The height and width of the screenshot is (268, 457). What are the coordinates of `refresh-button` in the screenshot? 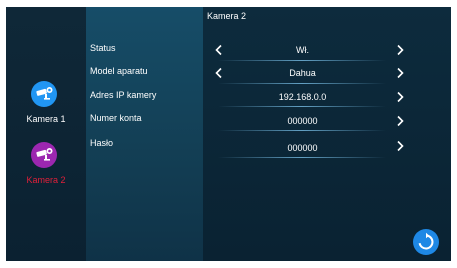 It's located at (426, 242).